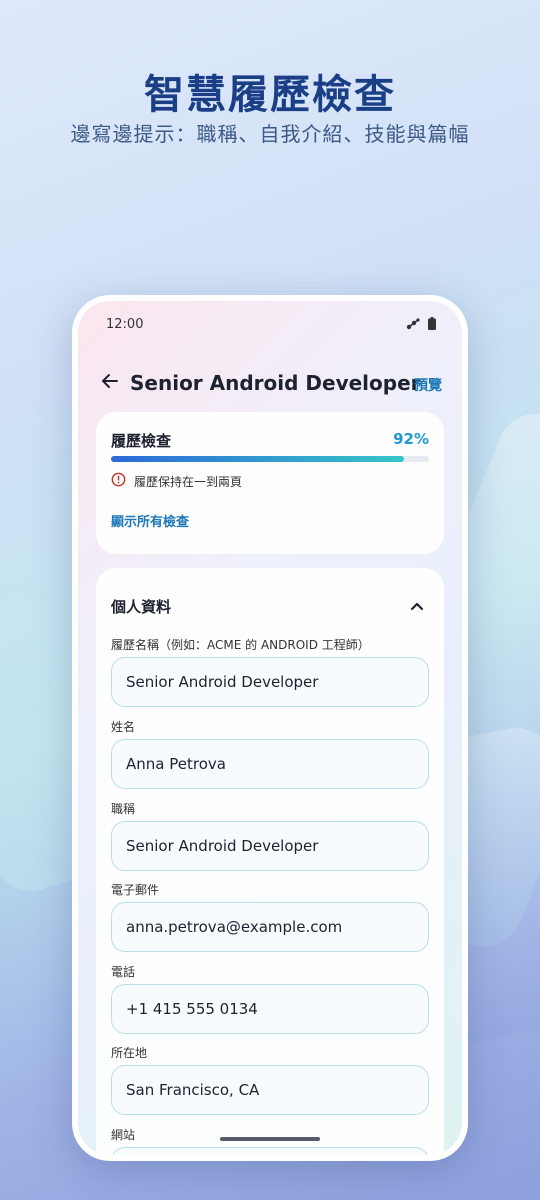 Image resolution: width=540 pixels, height=1200 pixels. I want to click on resume-name-input, so click(270, 682).